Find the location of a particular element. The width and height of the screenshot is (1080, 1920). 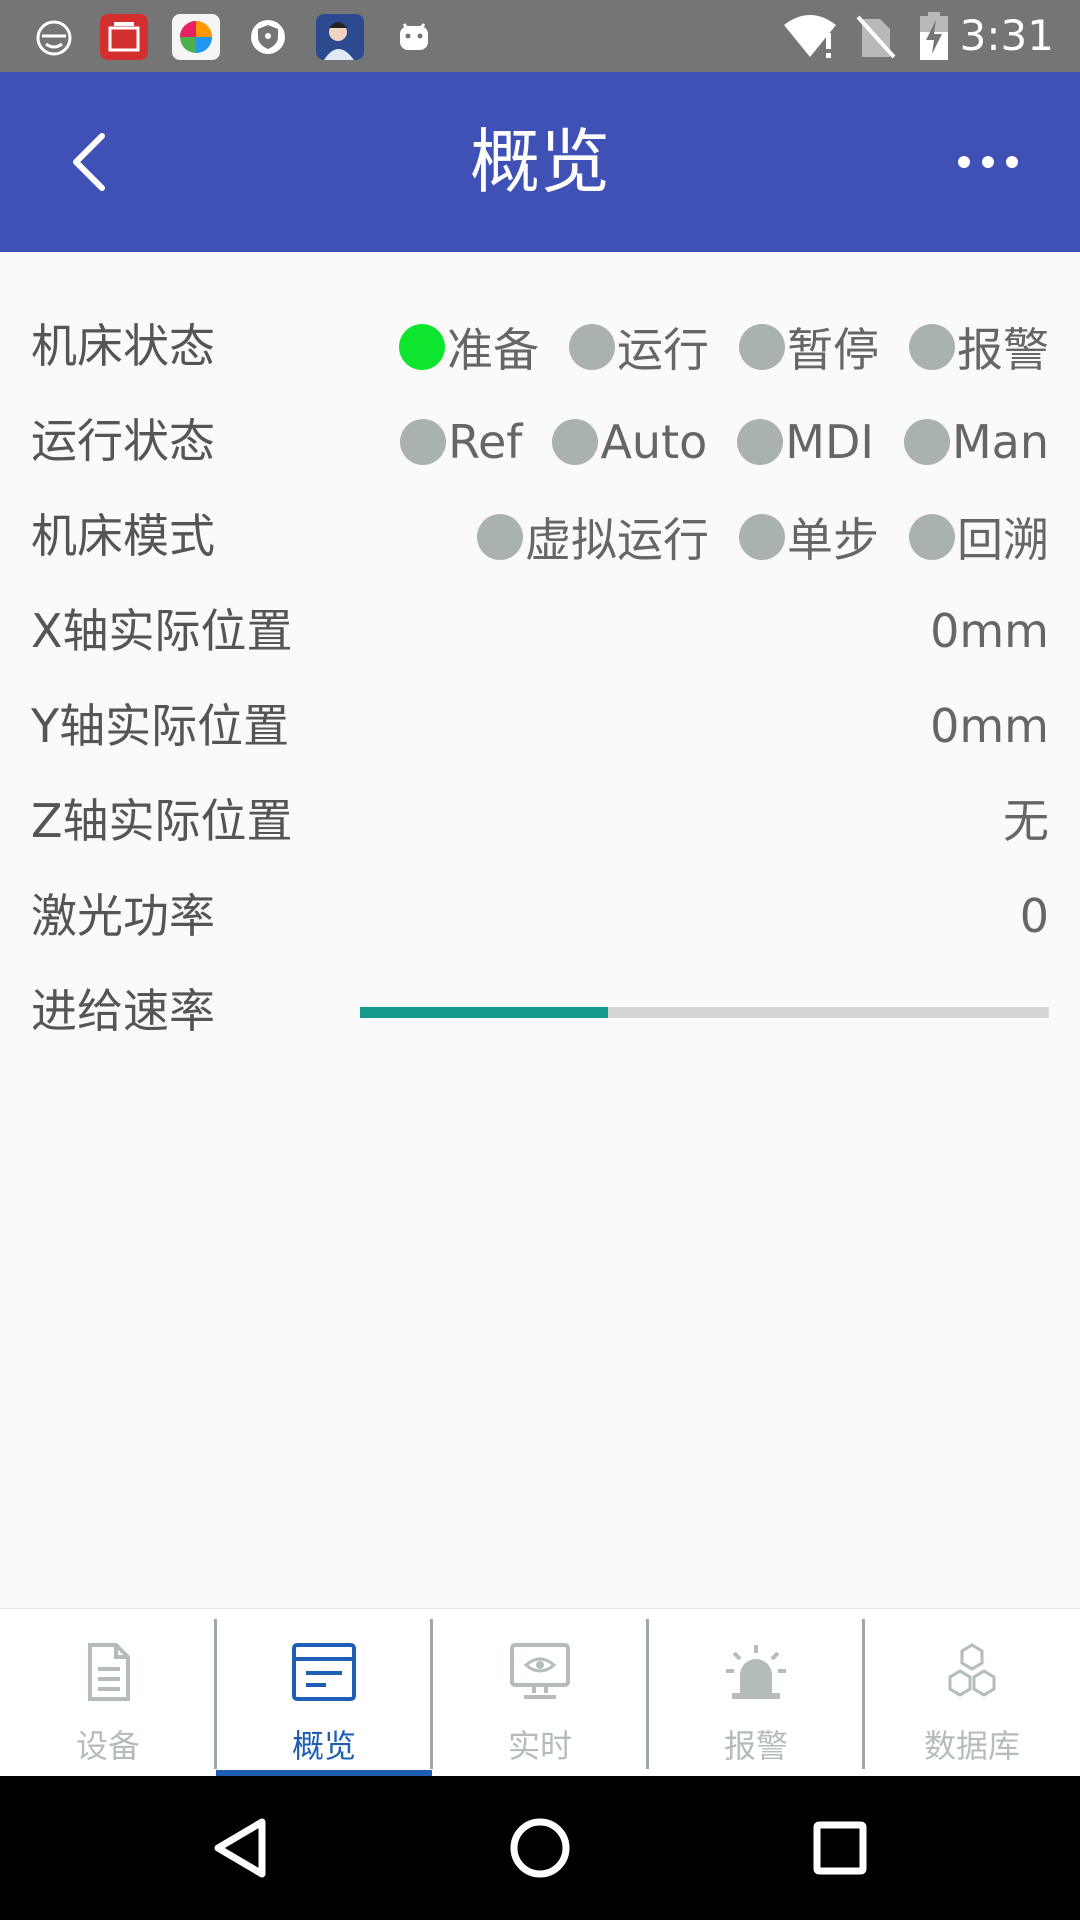

tab-label: 实时 is located at coordinates (539, 1746).